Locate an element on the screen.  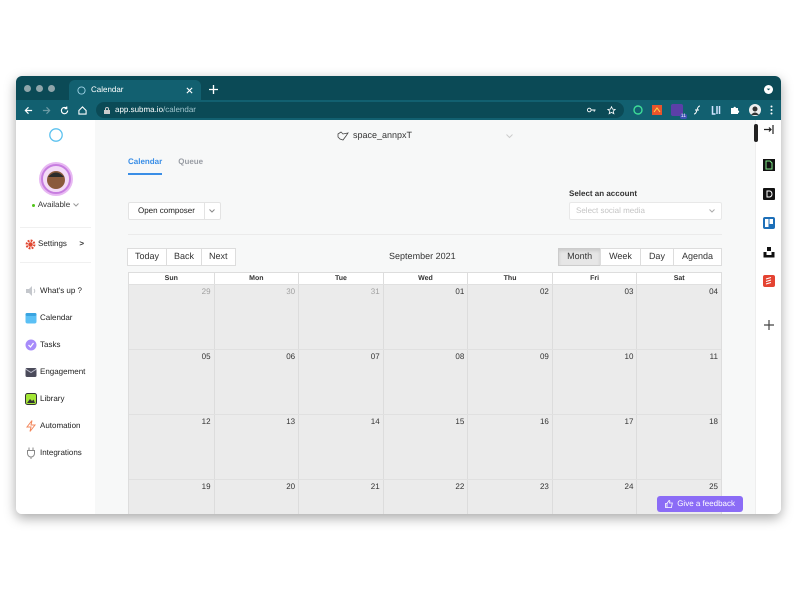
nav-item: Engagement is located at coordinates (60, 372).